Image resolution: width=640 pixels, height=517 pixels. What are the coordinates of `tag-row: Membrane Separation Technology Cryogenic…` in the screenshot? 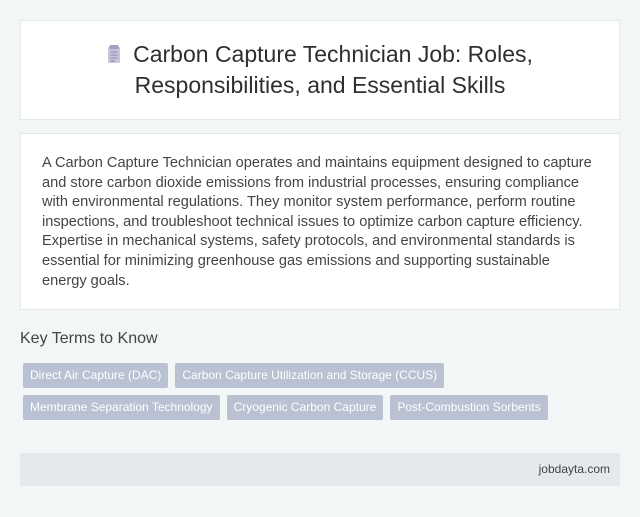 It's located at (303, 407).